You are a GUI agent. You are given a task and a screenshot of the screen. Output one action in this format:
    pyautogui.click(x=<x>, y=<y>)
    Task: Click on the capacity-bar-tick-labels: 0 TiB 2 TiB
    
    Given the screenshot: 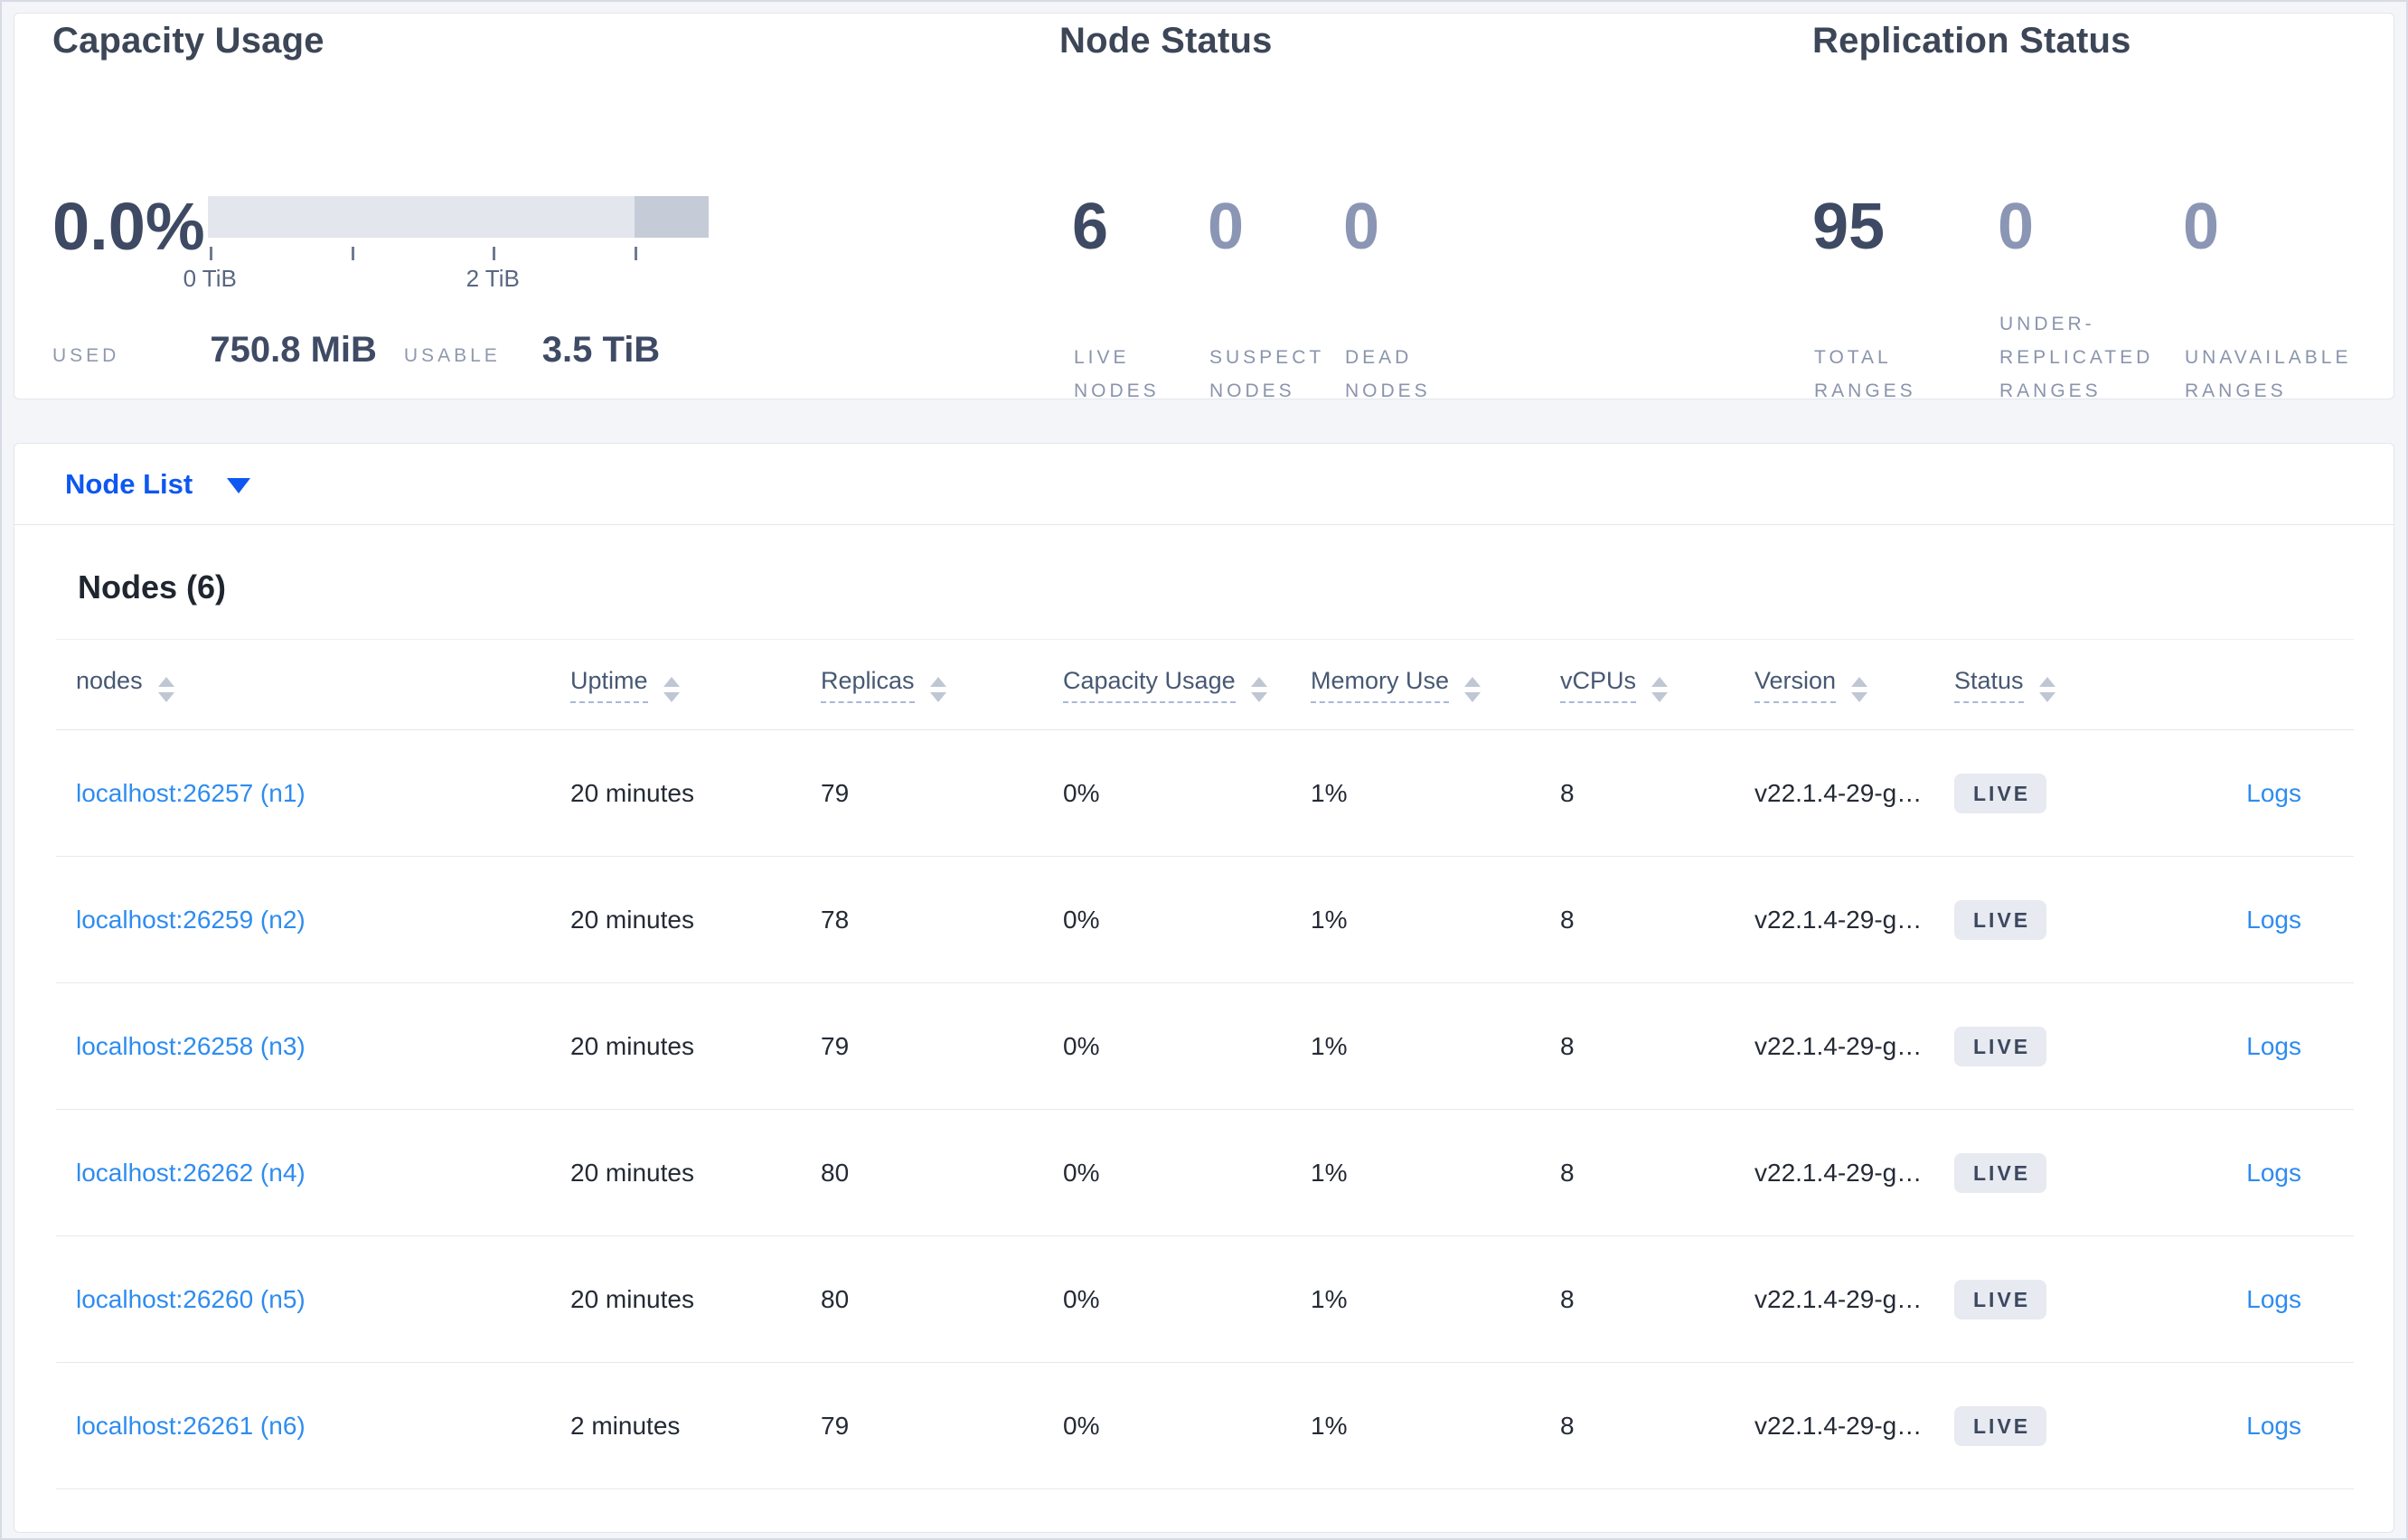 What is the action you would take?
    pyautogui.click(x=446, y=280)
    